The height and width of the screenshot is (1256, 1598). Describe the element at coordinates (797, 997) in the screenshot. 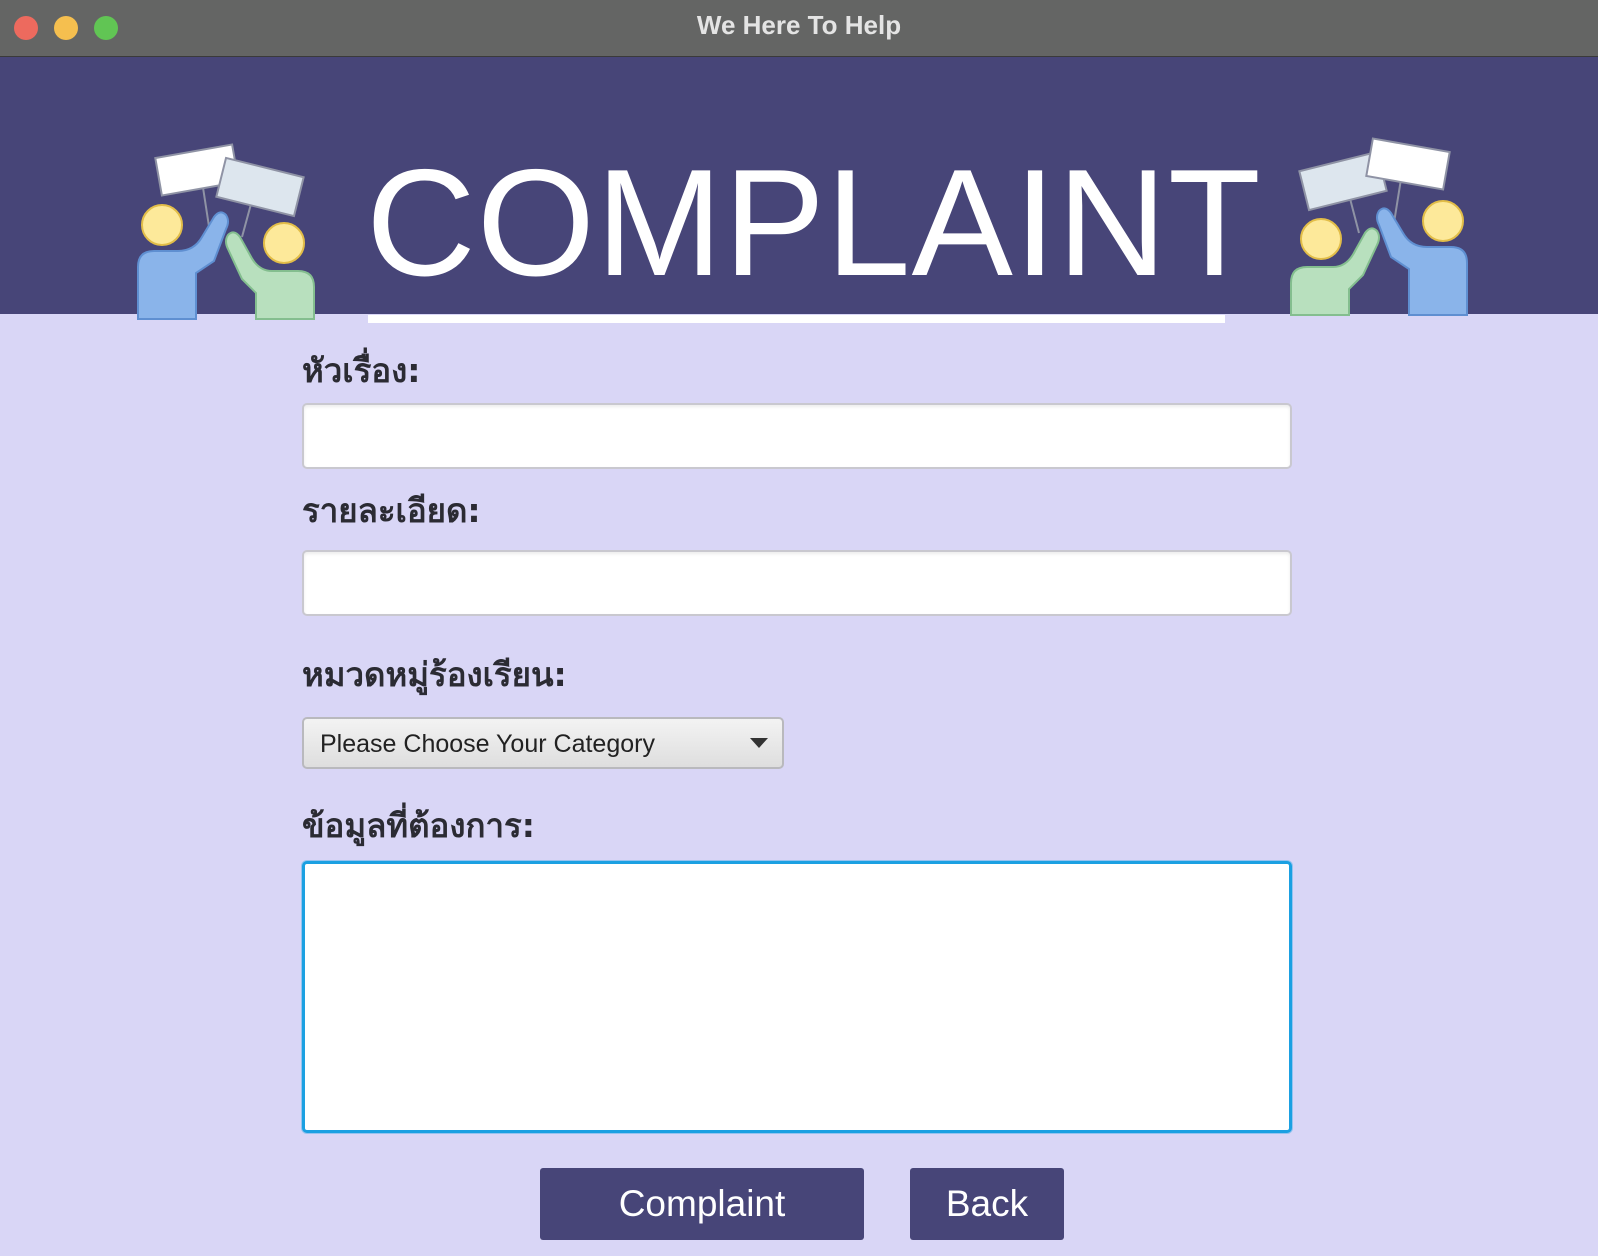

I see `request-textarea` at that location.